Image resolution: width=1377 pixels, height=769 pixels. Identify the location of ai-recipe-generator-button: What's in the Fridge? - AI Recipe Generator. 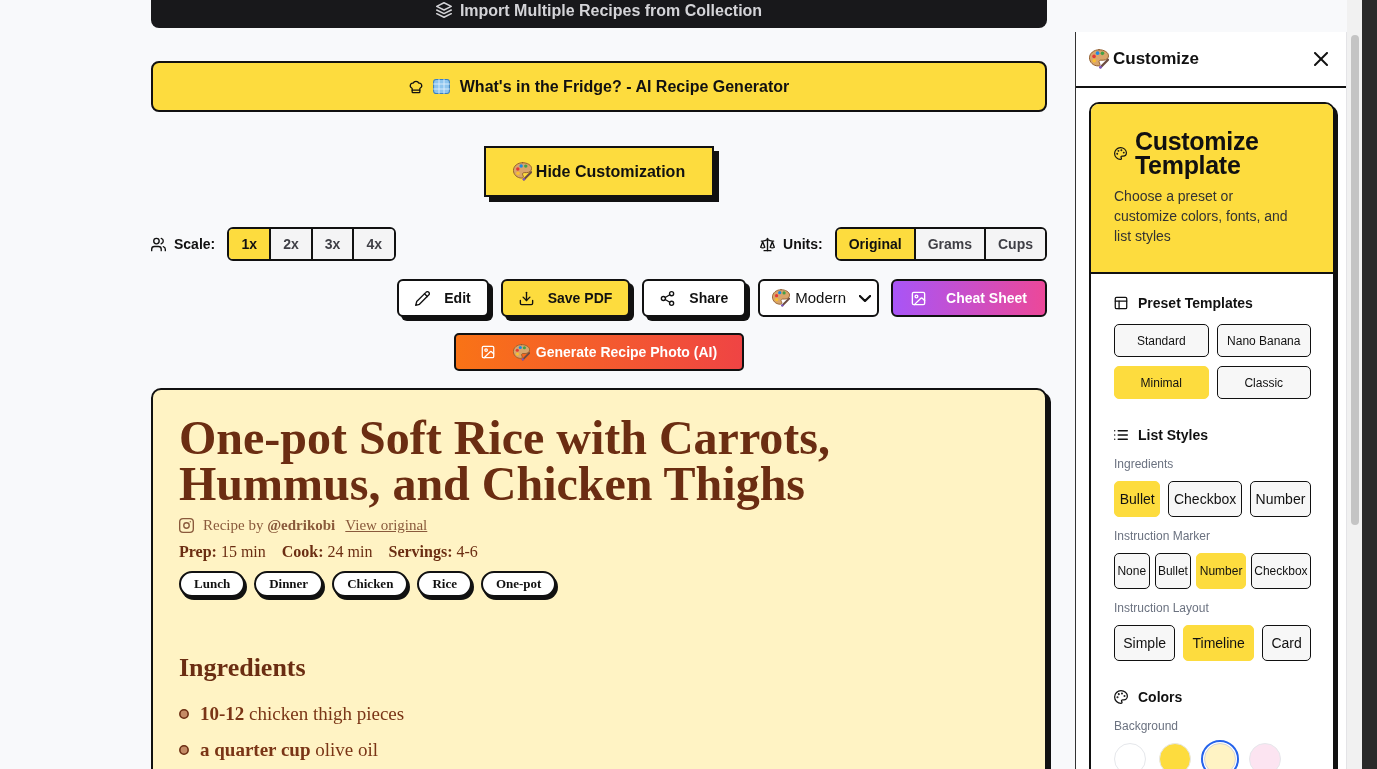
(599, 86).